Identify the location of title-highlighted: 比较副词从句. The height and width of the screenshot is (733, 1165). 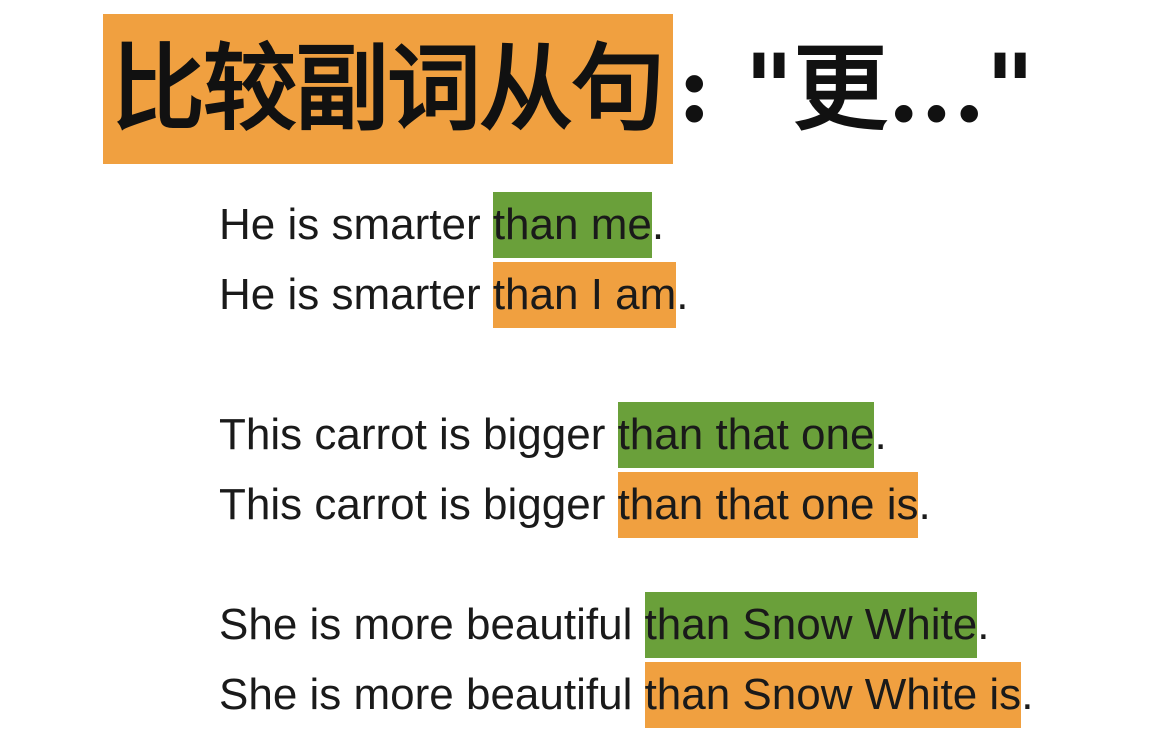
(388, 89).